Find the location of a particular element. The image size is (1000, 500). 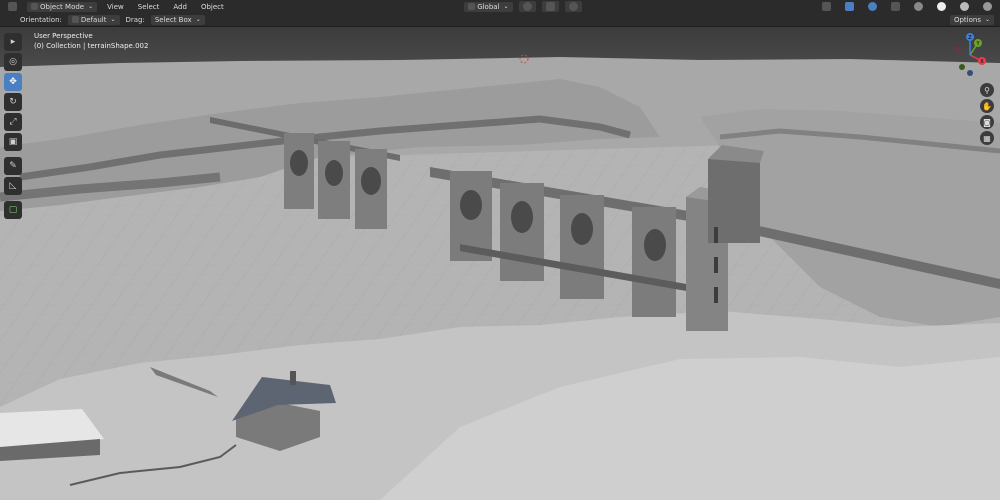

cursor-tool-button: ◎ is located at coordinates (13, 62).